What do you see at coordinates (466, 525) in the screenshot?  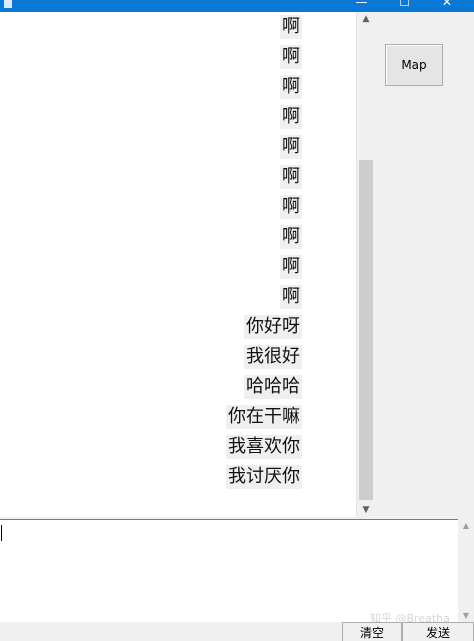 I see `input-scroll-up-icon: ▲` at bounding box center [466, 525].